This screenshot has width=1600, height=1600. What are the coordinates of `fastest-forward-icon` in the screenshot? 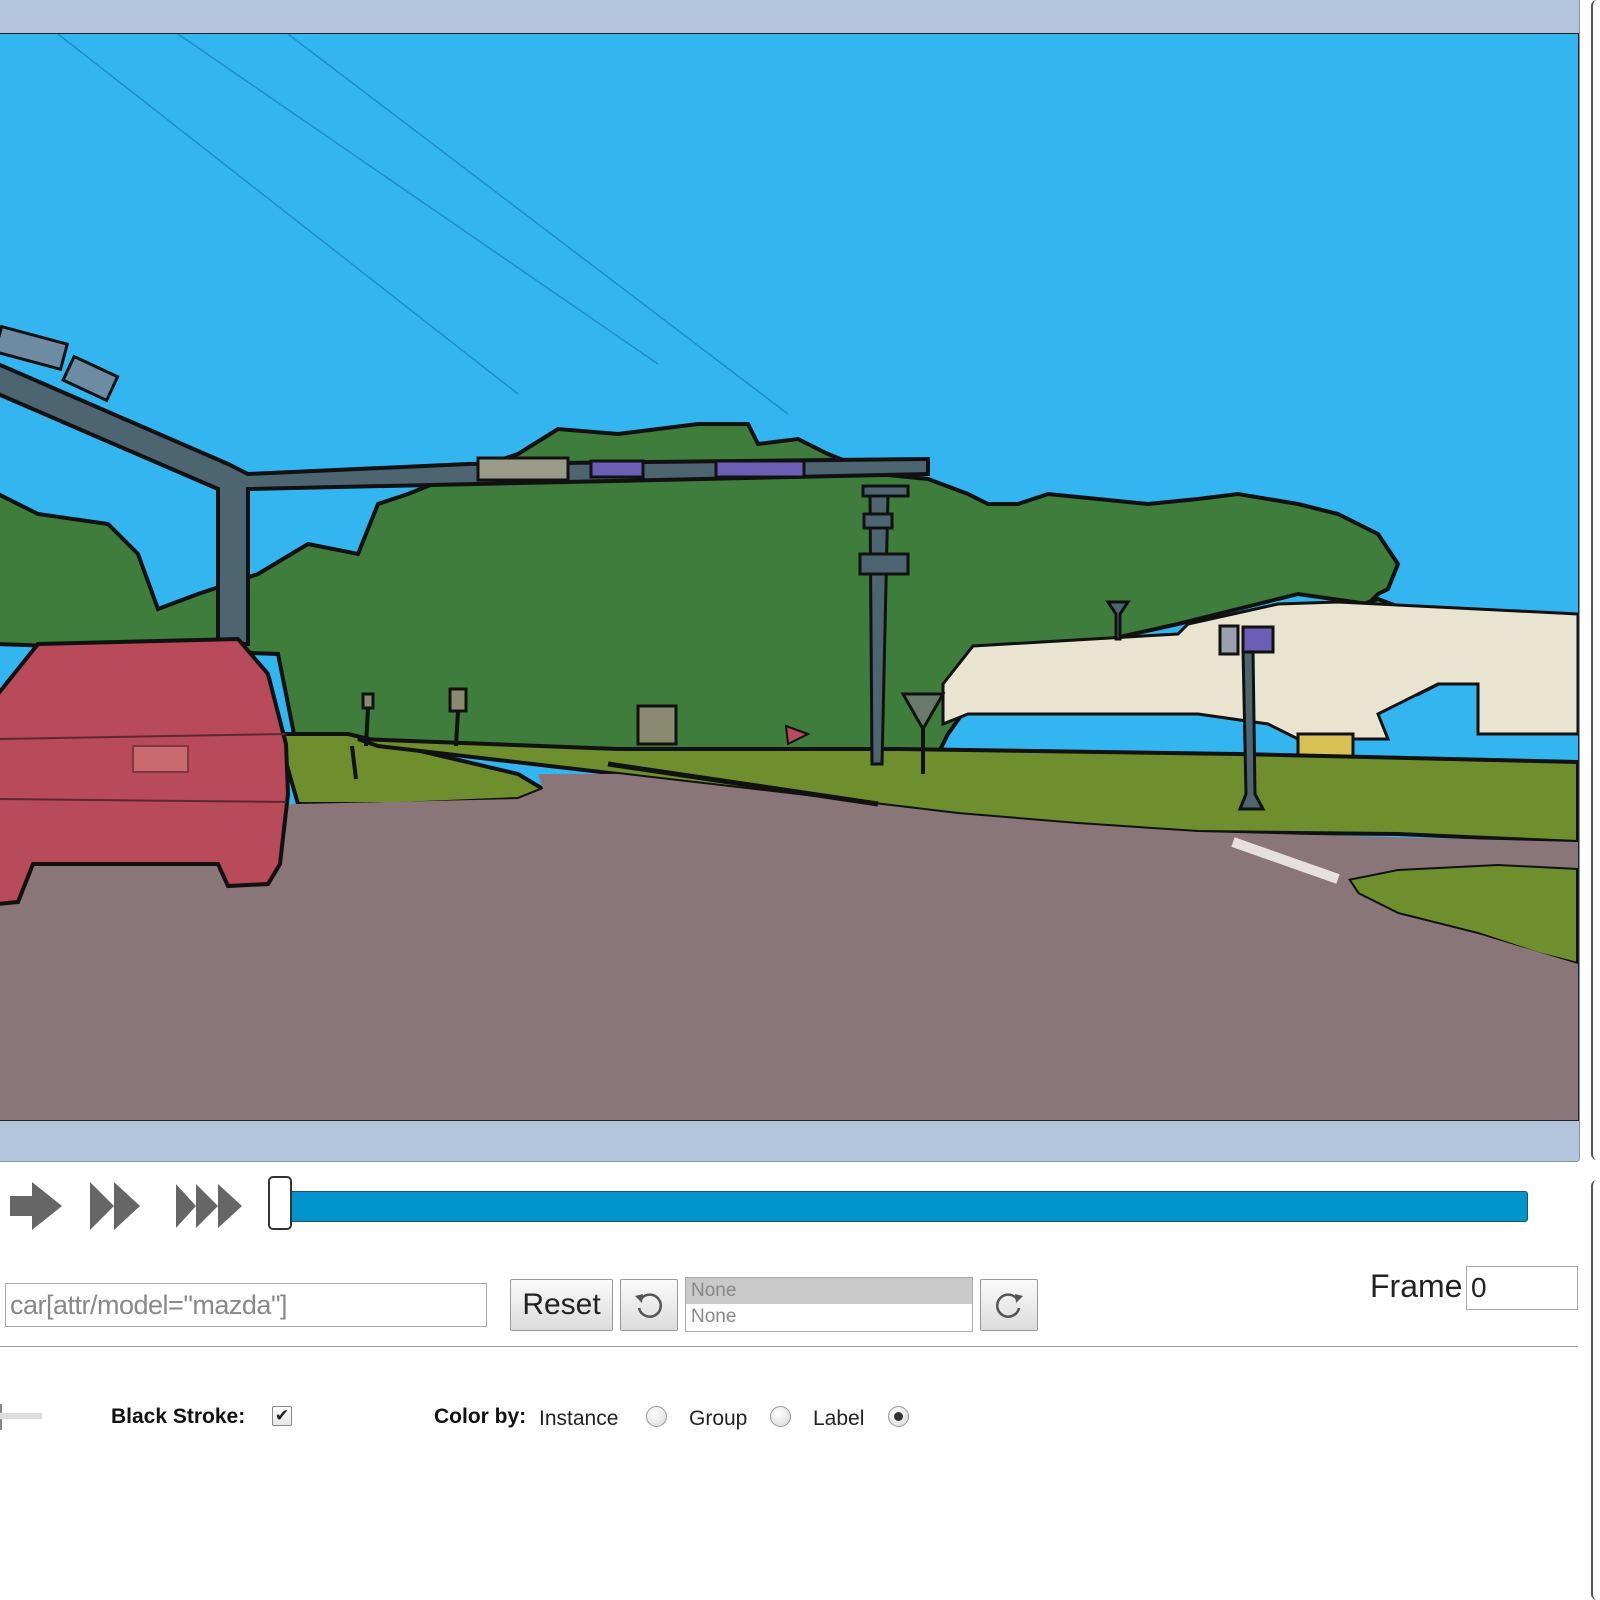 It's located at (209, 1206).